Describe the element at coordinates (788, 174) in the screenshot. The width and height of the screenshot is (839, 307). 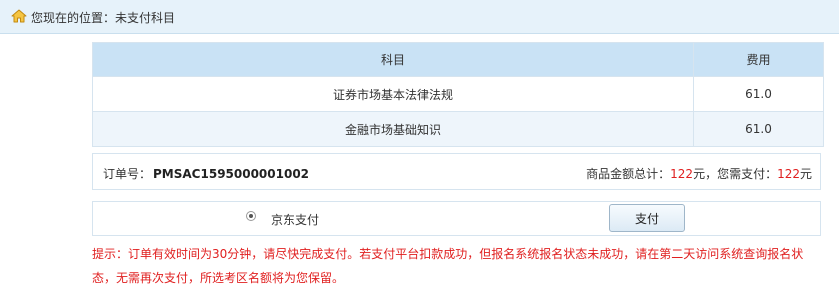
I see `pay-amount: 122` at that location.